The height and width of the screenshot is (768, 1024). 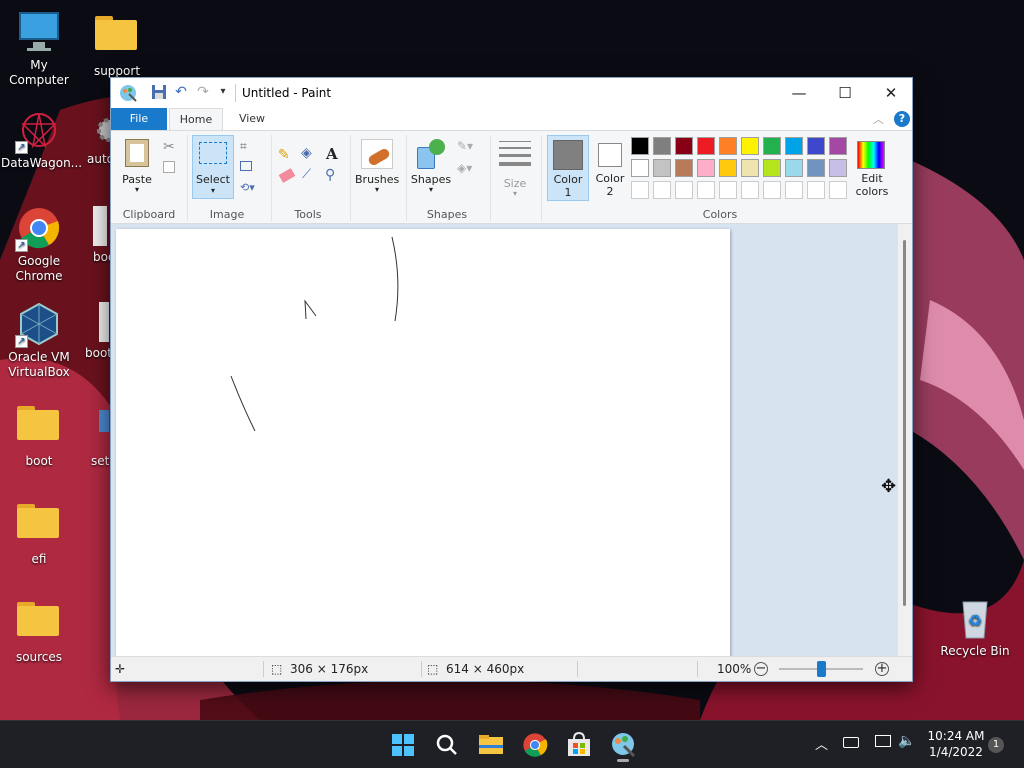 What do you see at coordinates (39, 532) in the screenshot?
I see `desktop-icon-efi: efi` at bounding box center [39, 532].